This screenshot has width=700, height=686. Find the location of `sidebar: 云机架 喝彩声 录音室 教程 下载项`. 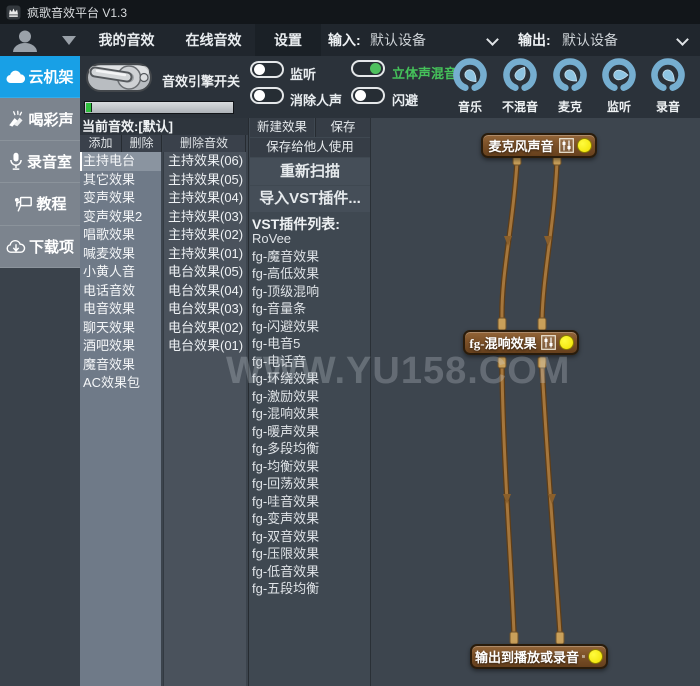

sidebar: 云机架 喝彩声 录音室 教程 下载项 is located at coordinates (44, 162).